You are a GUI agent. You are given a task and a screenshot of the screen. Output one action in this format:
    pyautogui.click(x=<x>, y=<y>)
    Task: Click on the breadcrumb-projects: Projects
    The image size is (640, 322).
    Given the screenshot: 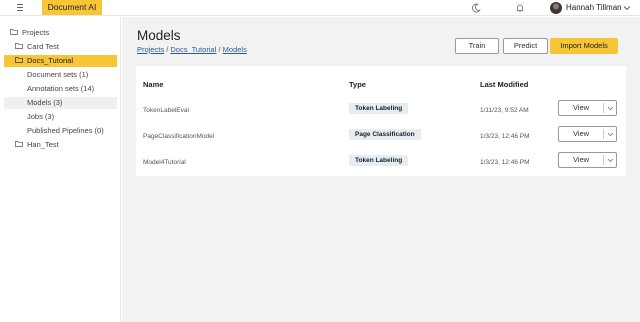 What is the action you would take?
    pyautogui.click(x=150, y=49)
    